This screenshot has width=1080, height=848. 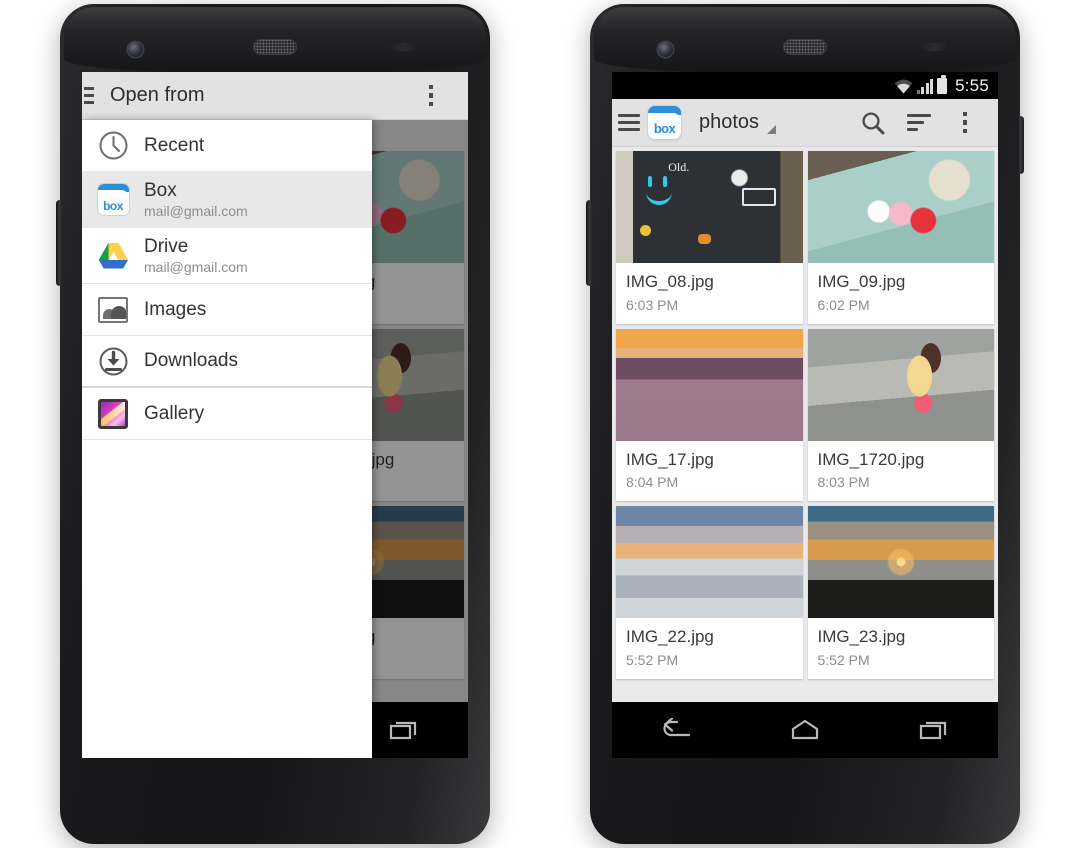 I want to click on file-card: IMG_17.jpg 8:04 PM, so click(x=709, y=415).